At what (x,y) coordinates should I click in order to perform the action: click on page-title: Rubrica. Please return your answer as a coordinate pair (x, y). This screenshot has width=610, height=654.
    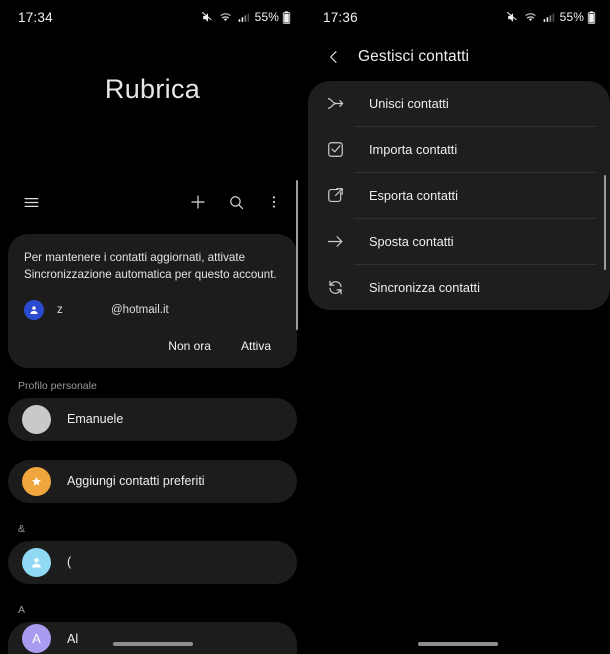
    Looking at the image, I should click on (152, 88).